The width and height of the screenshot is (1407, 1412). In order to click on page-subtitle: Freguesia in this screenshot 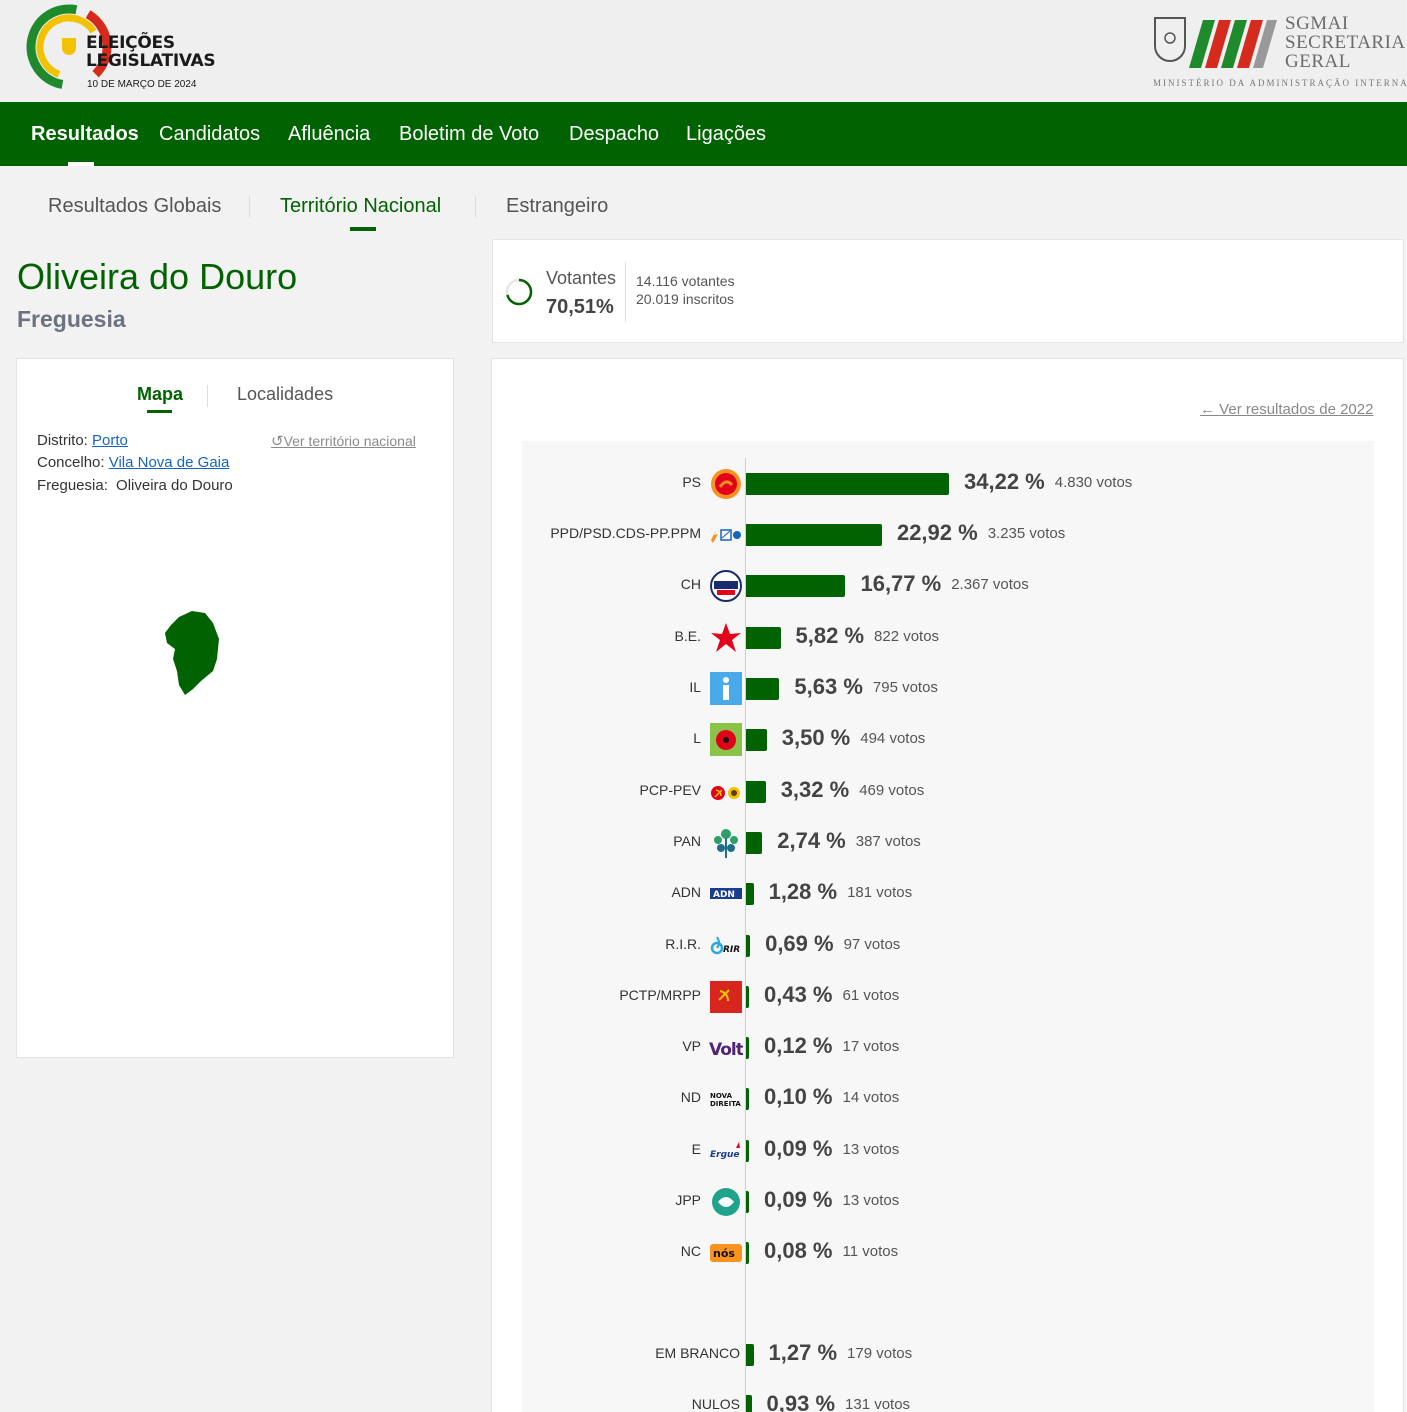, I will do `click(71, 319)`.